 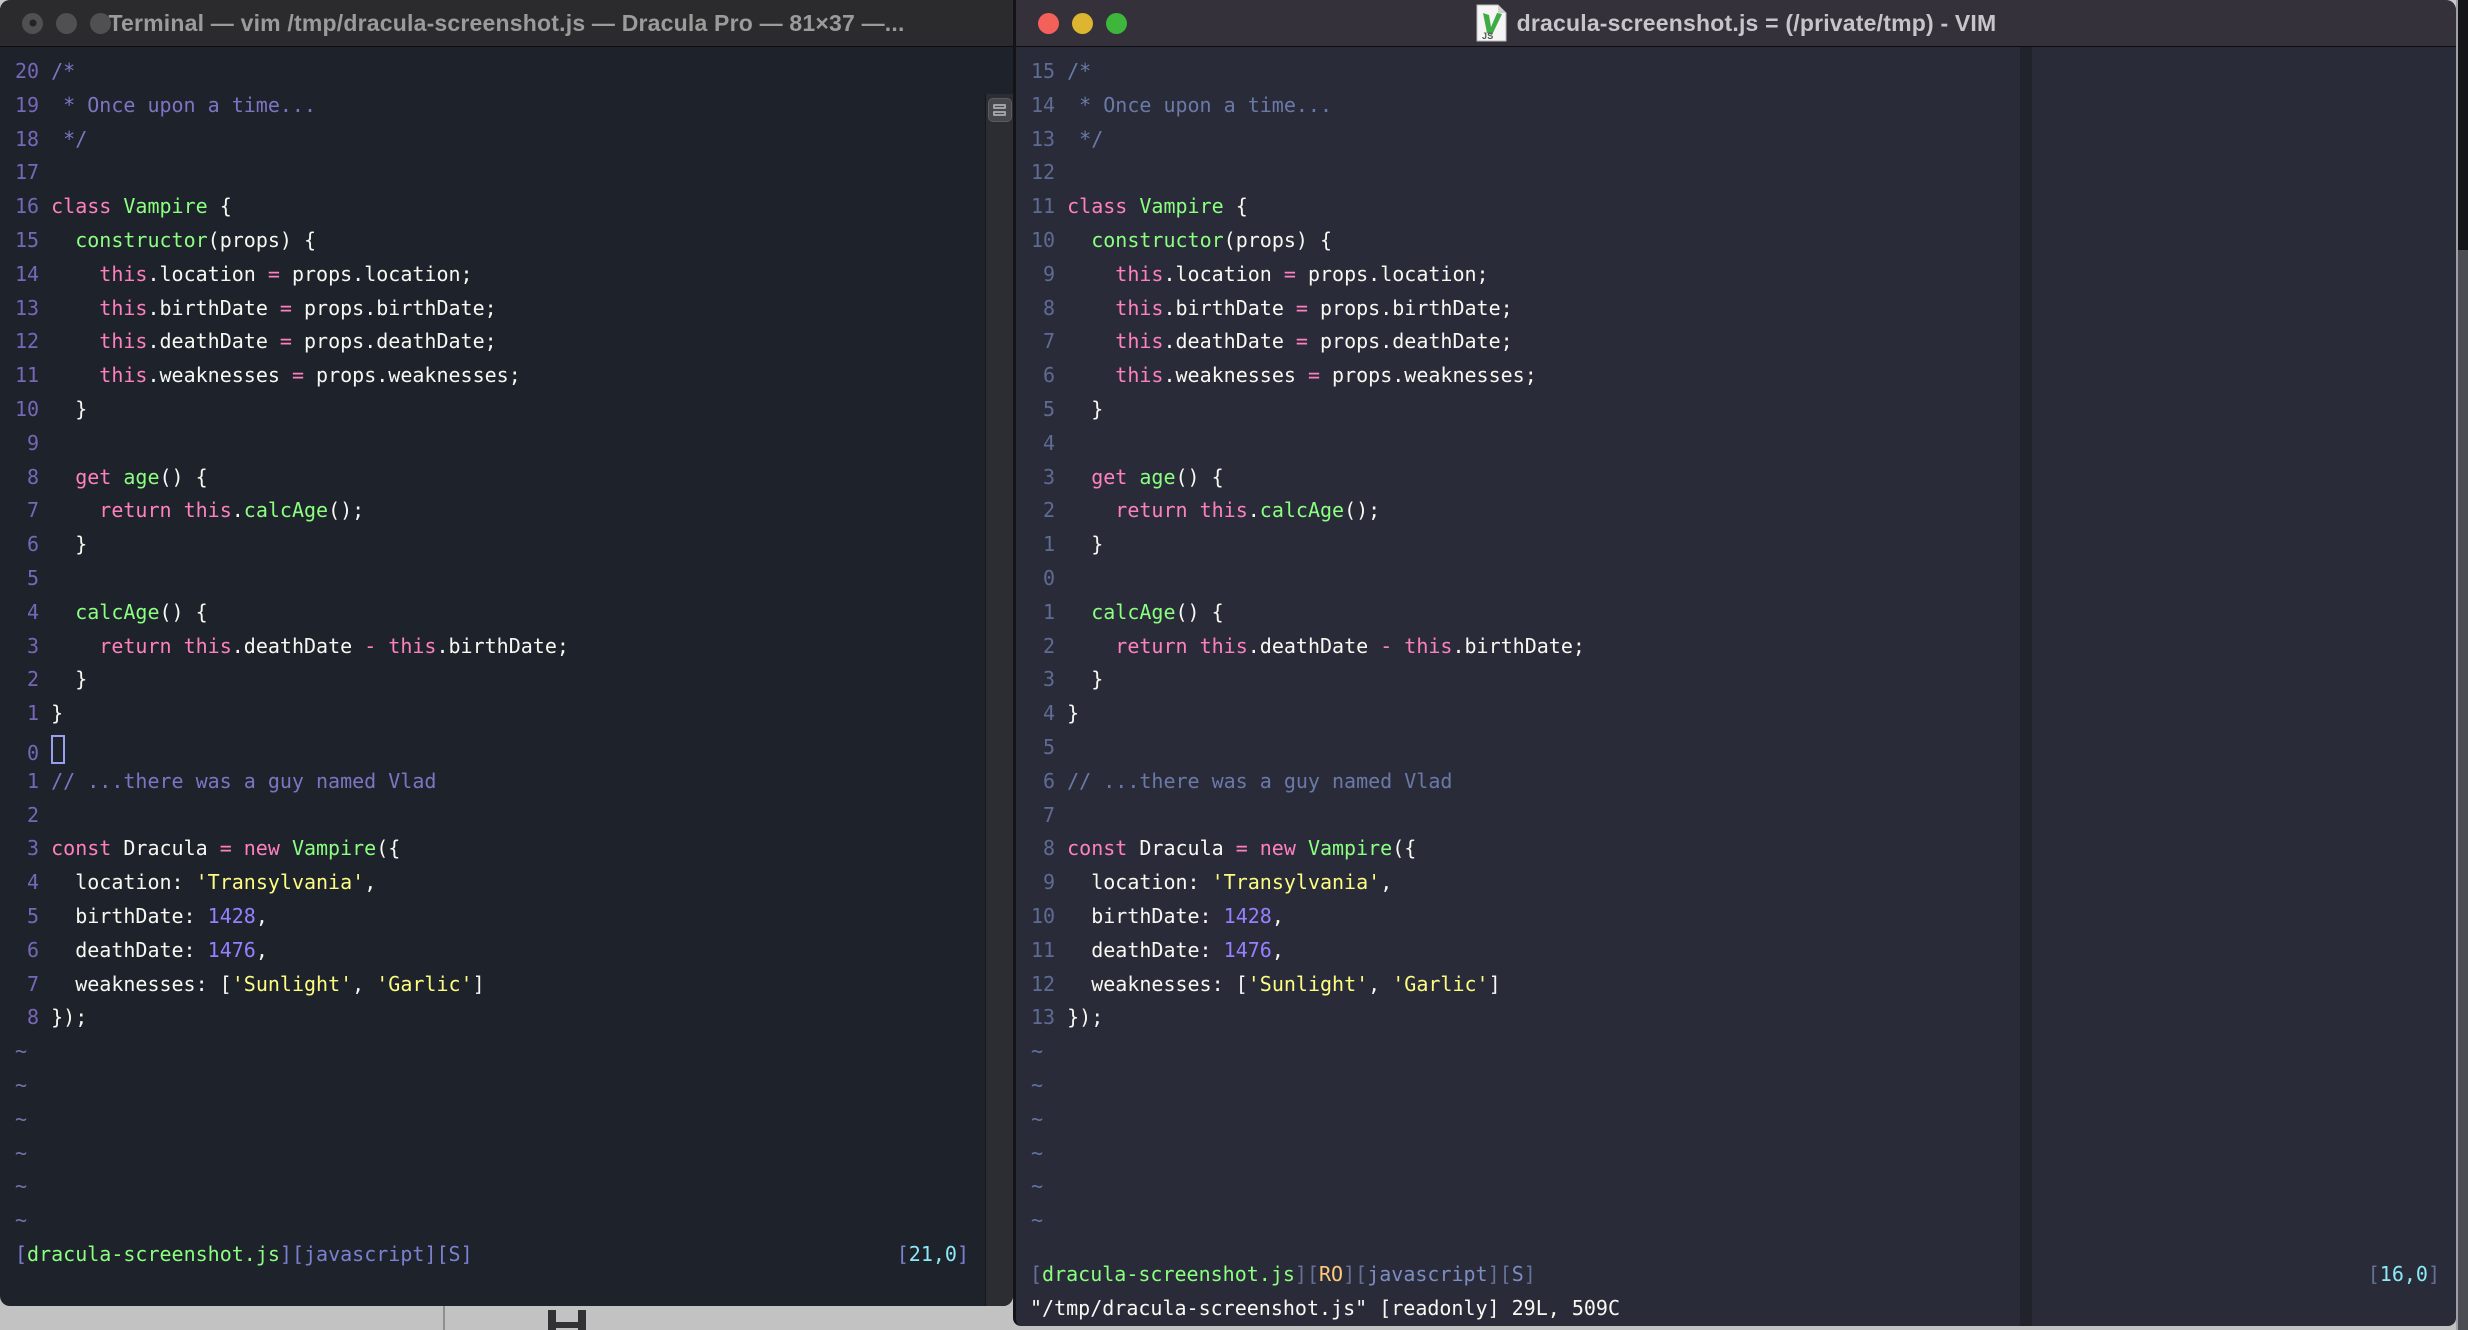 What do you see at coordinates (1229, 341) in the screenshot?
I see `code-token: .deathDate` at bounding box center [1229, 341].